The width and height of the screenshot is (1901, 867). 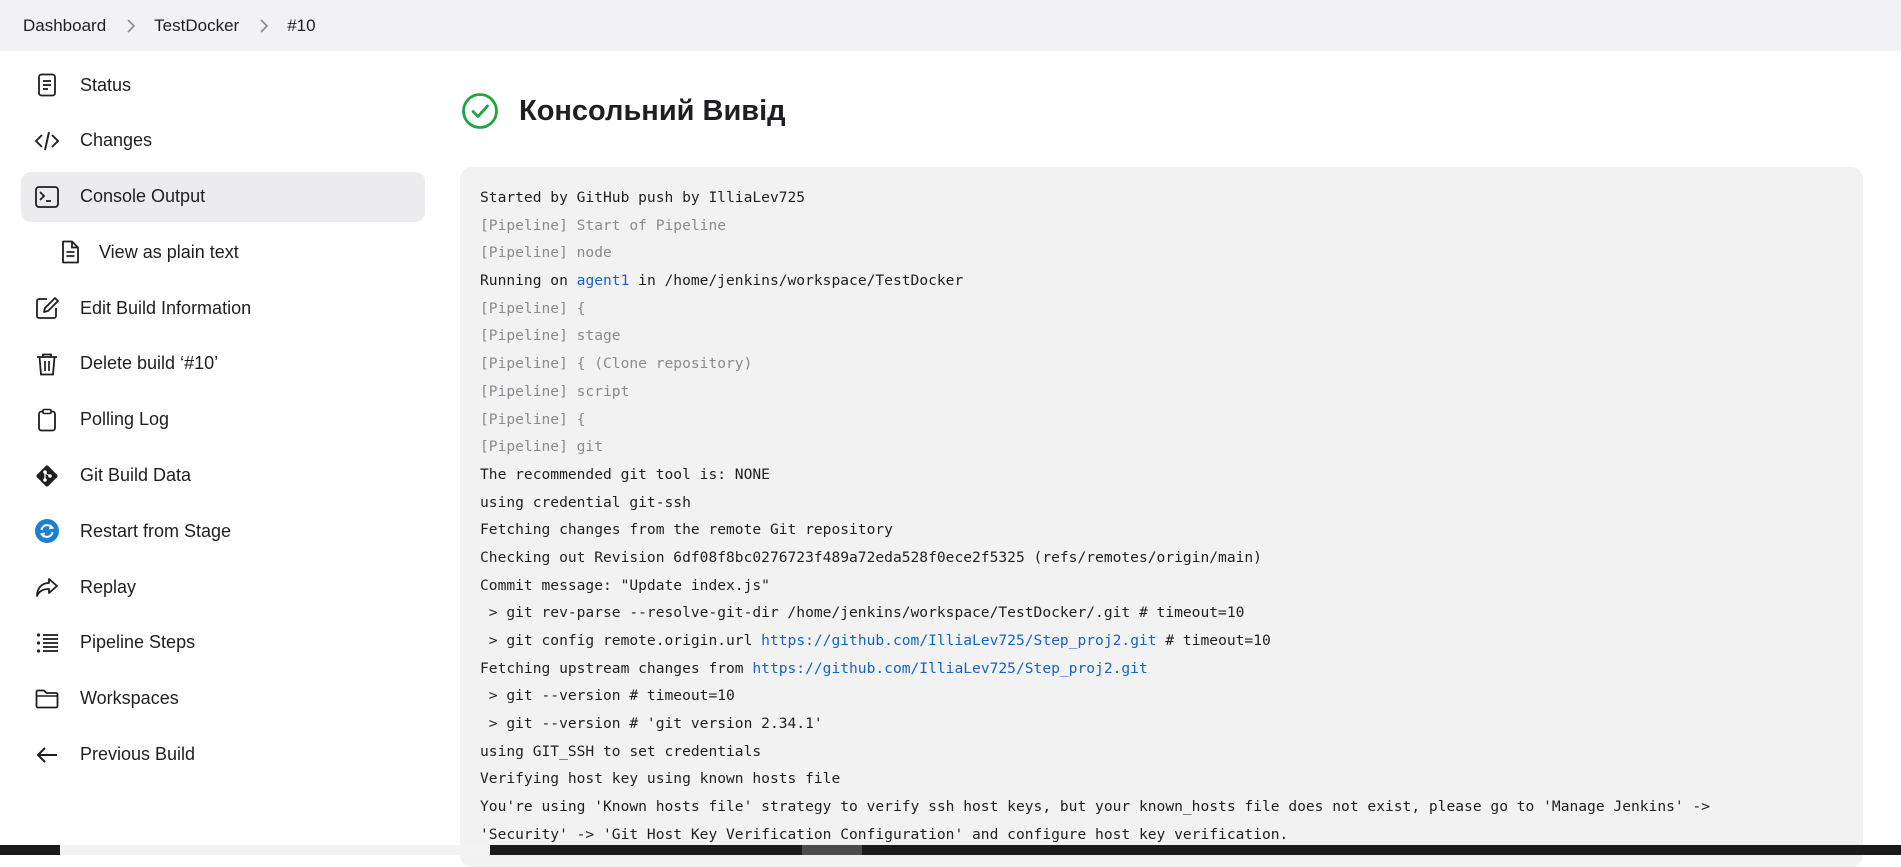 I want to click on console-line: The recommended git tool is: NONE, so click(x=625, y=474).